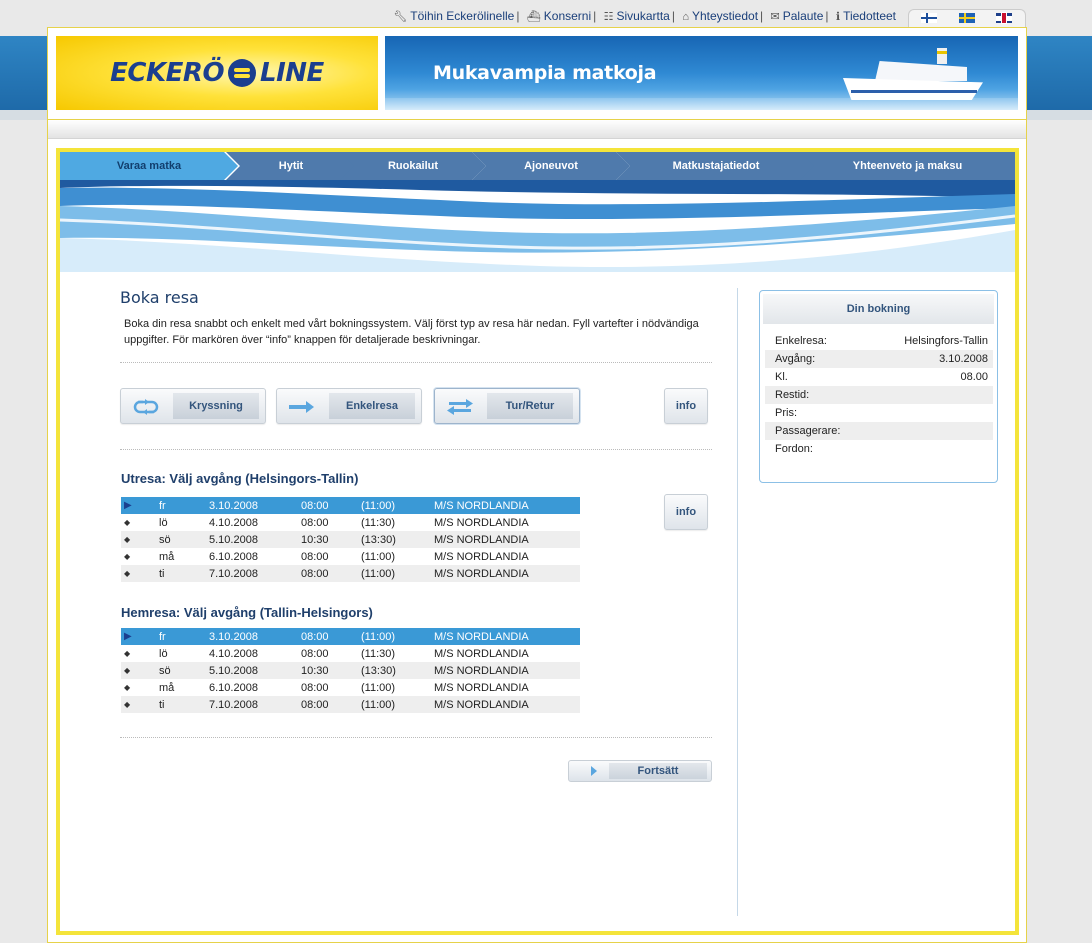 The height and width of the screenshot is (943, 1092). What do you see at coordinates (350, 573) in the screenshot?
I see `outbound-departure-row: ◆ ti 7.10.2008 08:00 (11:00) M/S NORDLANDIA` at bounding box center [350, 573].